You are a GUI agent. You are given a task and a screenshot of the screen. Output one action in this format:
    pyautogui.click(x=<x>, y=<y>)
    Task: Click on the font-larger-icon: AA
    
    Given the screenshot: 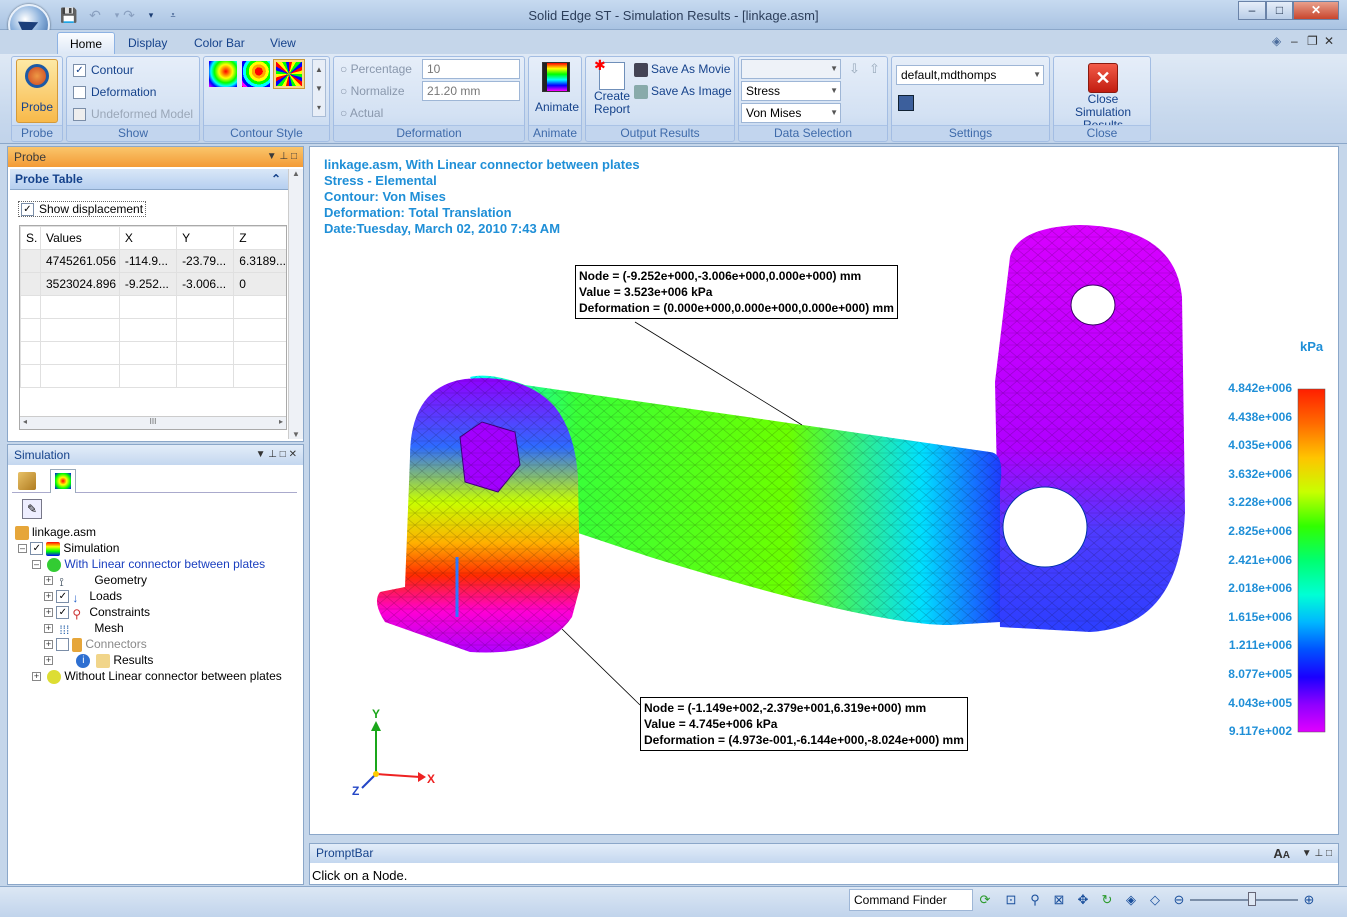 What is the action you would take?
    pyautogui.click(x=1281, y=854)
    